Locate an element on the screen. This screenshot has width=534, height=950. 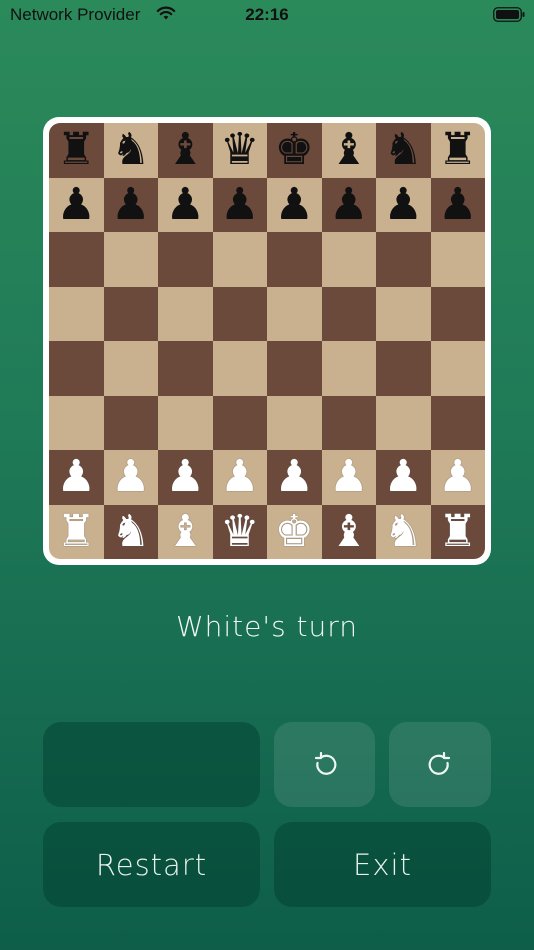
white-king: ♚ is located at coordinates (294, 531).